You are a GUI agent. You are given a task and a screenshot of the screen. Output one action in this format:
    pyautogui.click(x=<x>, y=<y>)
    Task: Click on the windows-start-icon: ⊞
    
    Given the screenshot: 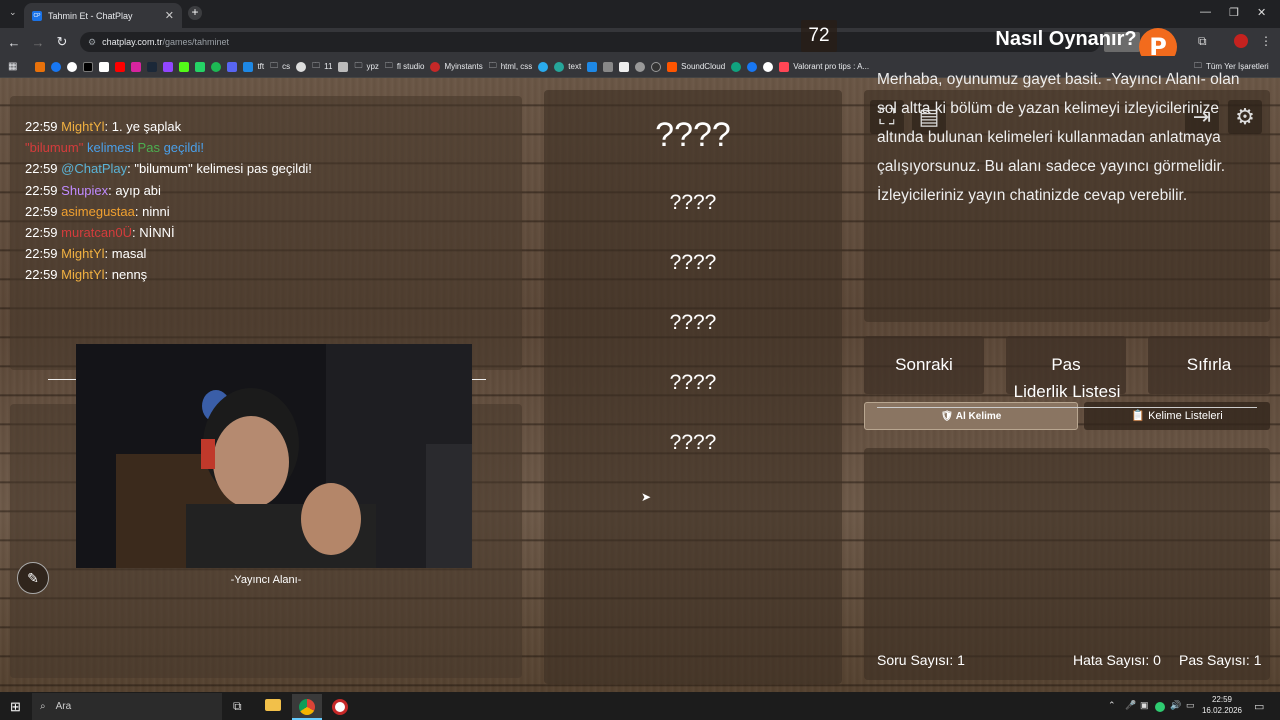 What is the action you would take?
    pyautogui.click(x=15, y=707)
    